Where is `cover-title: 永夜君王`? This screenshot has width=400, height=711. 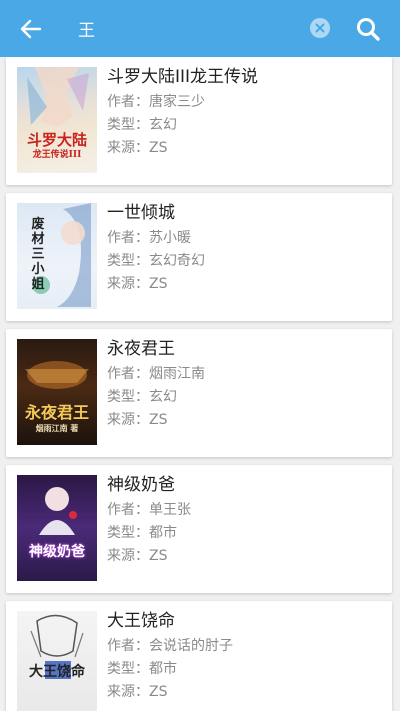
cover-title: 永夜君王 is located at coordinates (56, 412).